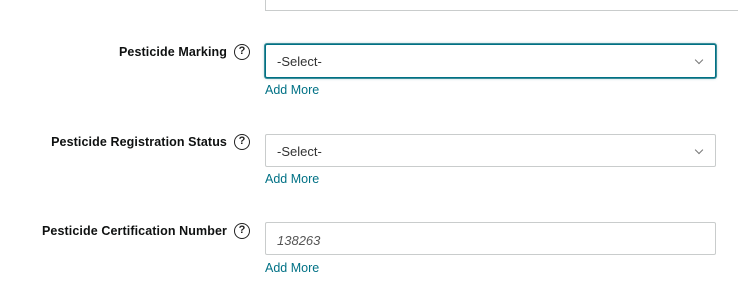 Image resolution: width=738 pixels, height=300 pixels. Describe the element at coordinates (501, 5) in the screenshot. I see `previous-field-input` at that location.